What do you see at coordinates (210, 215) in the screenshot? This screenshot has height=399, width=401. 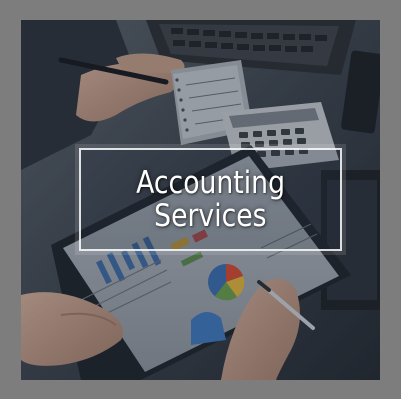 I see `title-line-2: Services` at bounding box center [210, 215].